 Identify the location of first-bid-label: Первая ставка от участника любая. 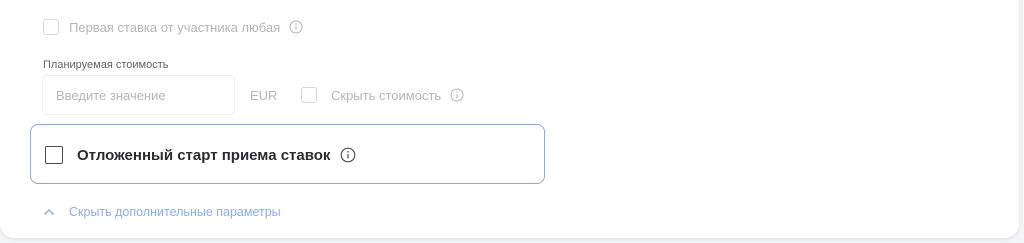
(175, 27).